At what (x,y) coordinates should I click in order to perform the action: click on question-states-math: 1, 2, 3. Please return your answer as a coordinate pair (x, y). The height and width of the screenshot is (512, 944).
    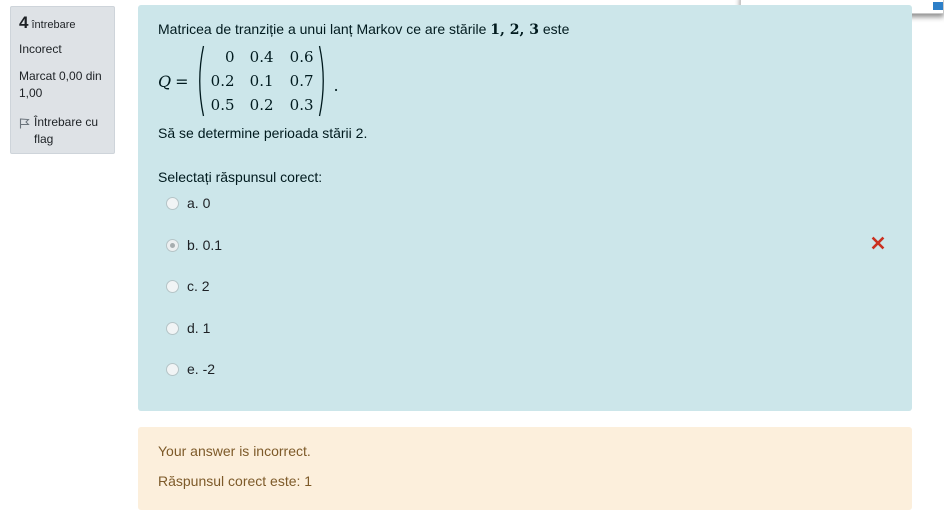
    Looking at the image, I should click on (514, 30).